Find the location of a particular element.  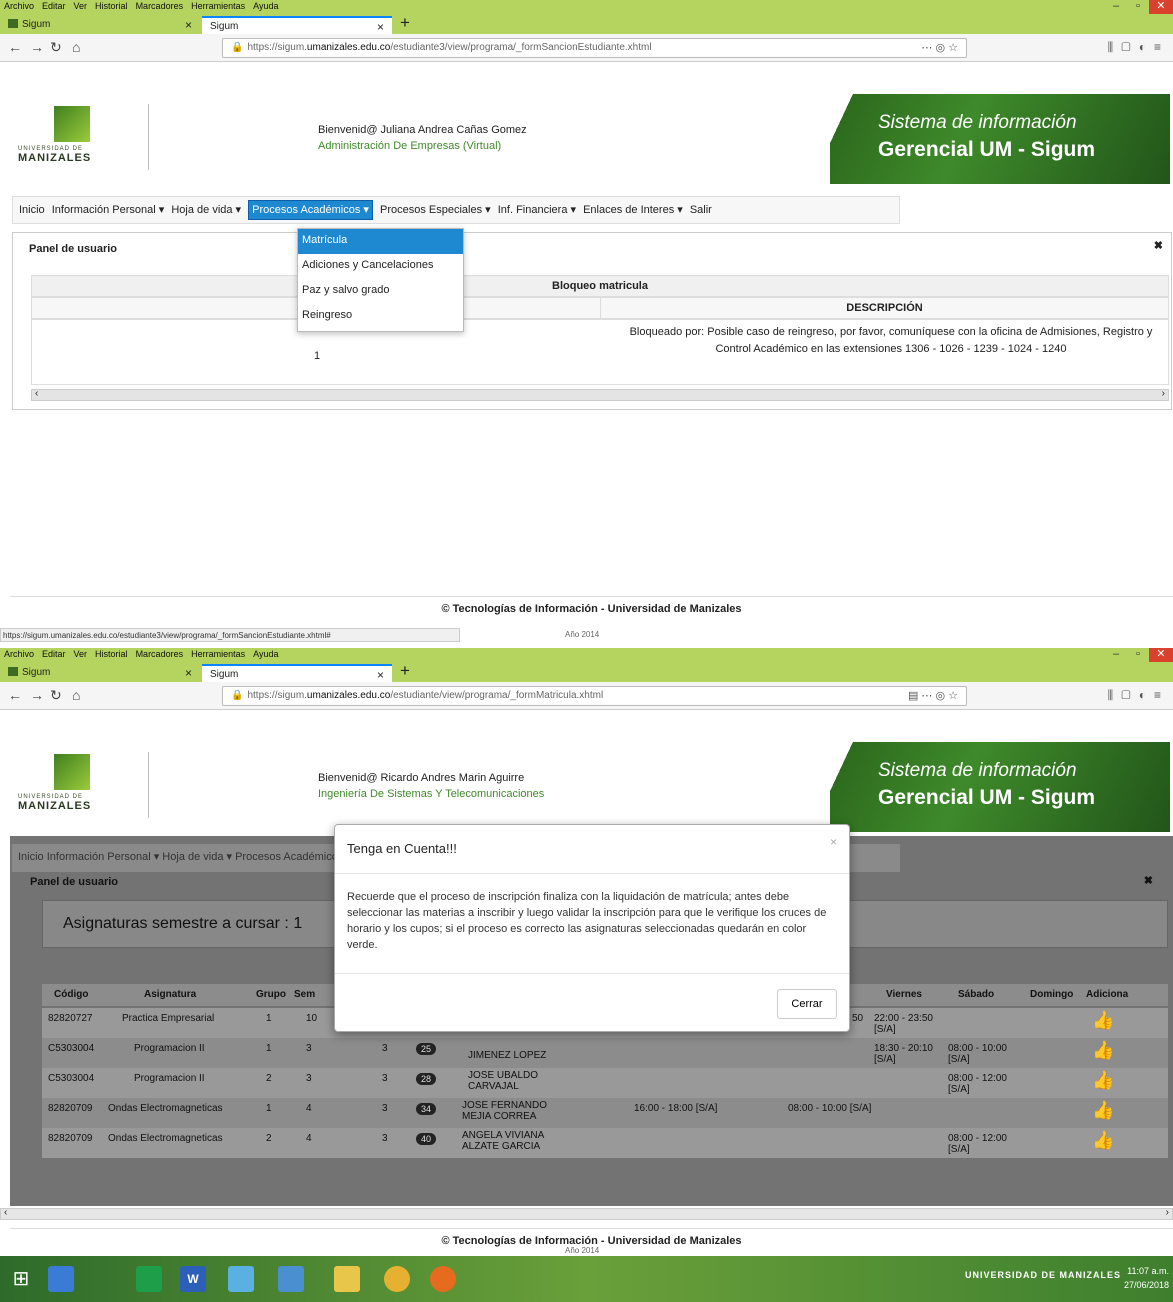

tab-label: Sigum is located at coordinates (36, 24).